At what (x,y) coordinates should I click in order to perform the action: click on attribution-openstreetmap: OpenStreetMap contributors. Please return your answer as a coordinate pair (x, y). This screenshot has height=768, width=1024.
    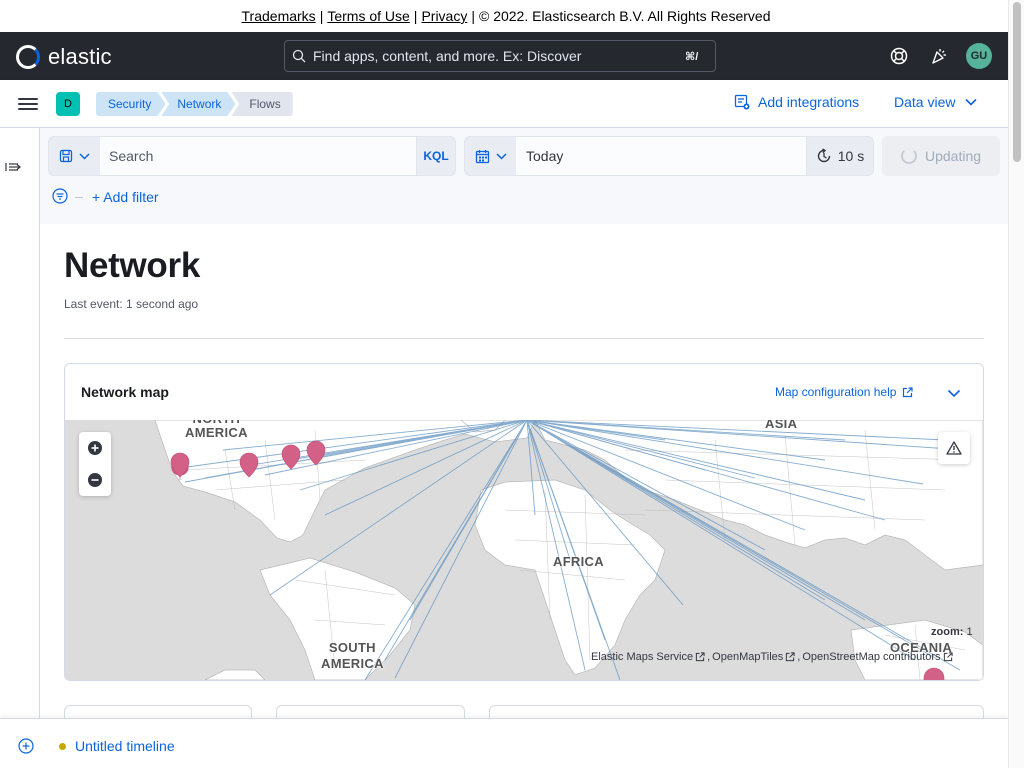
    Looking at the image, I should click on (871, 657).